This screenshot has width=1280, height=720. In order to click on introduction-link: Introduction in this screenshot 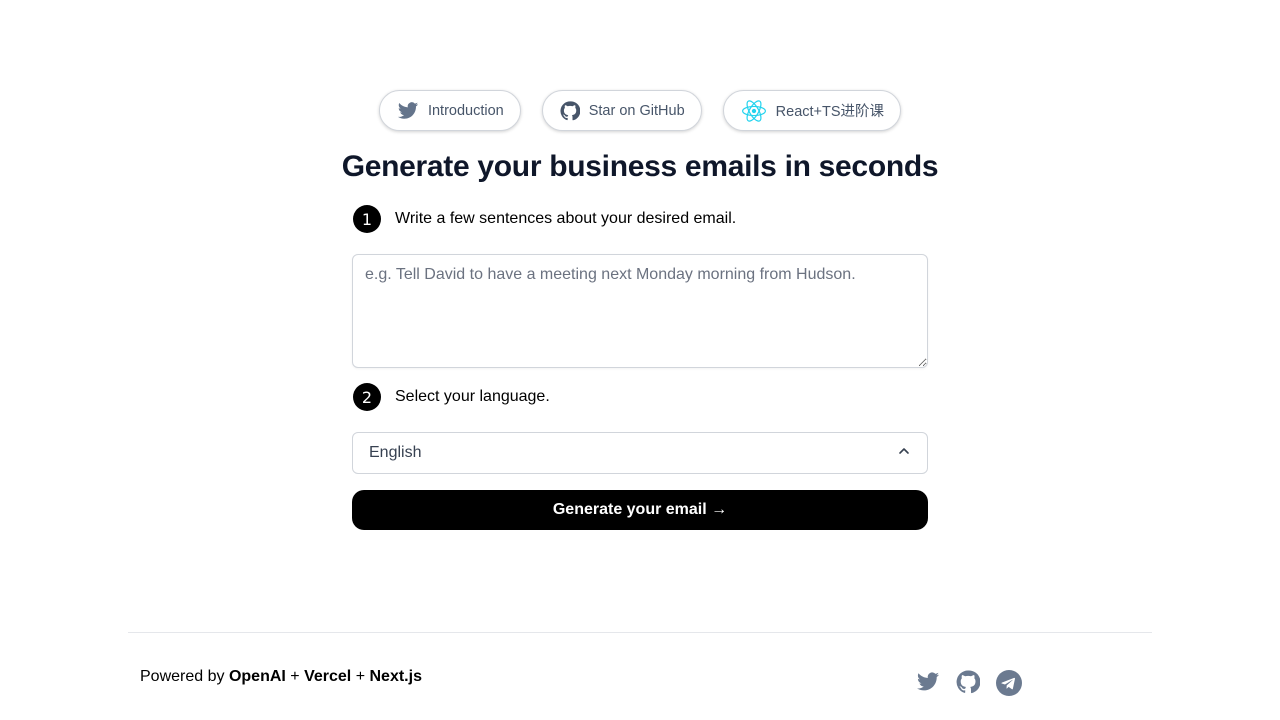, I will do `click(449, 110)`.